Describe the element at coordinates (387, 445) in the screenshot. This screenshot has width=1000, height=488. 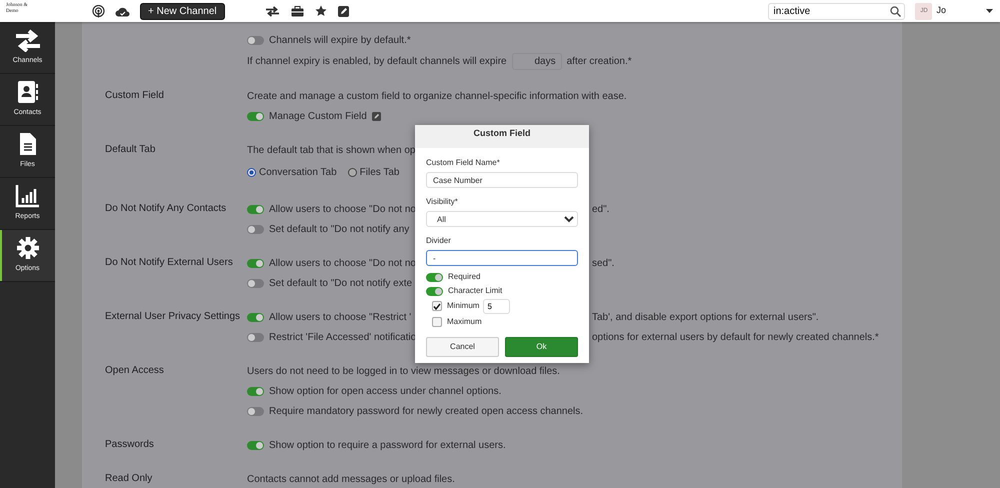
I see `toggle-label: Show option to require a password for external users.` at that location.